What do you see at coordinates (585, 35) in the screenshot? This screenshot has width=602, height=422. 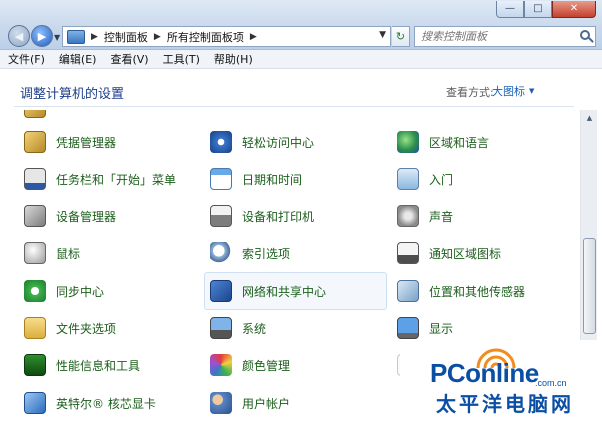 I see `search-icon` at bounding box center [585, 35].